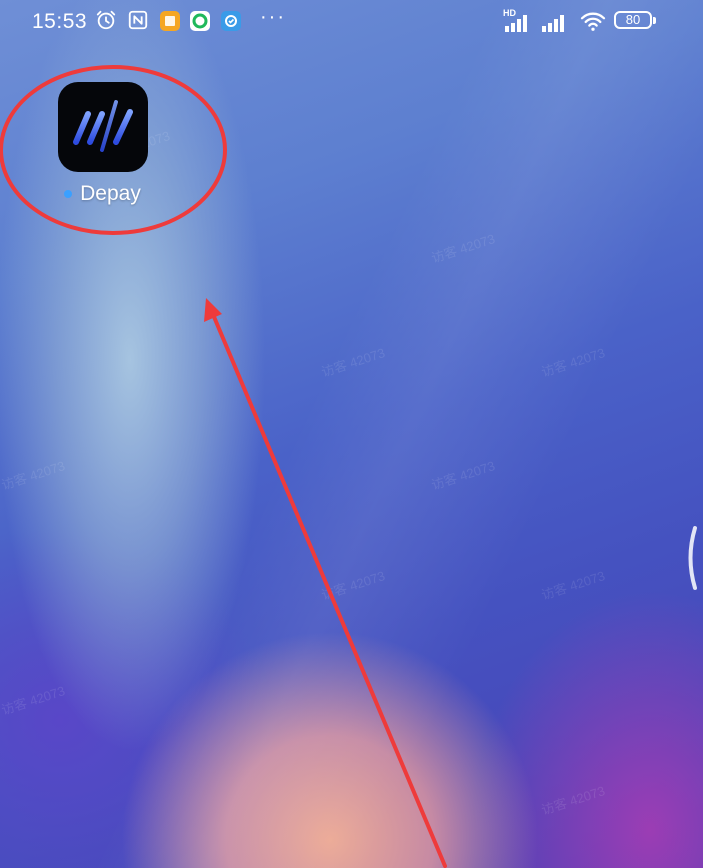  Describe the element at coordinates (691, 558) in the screenshot. I see `edge-gesture-handle` at that location.